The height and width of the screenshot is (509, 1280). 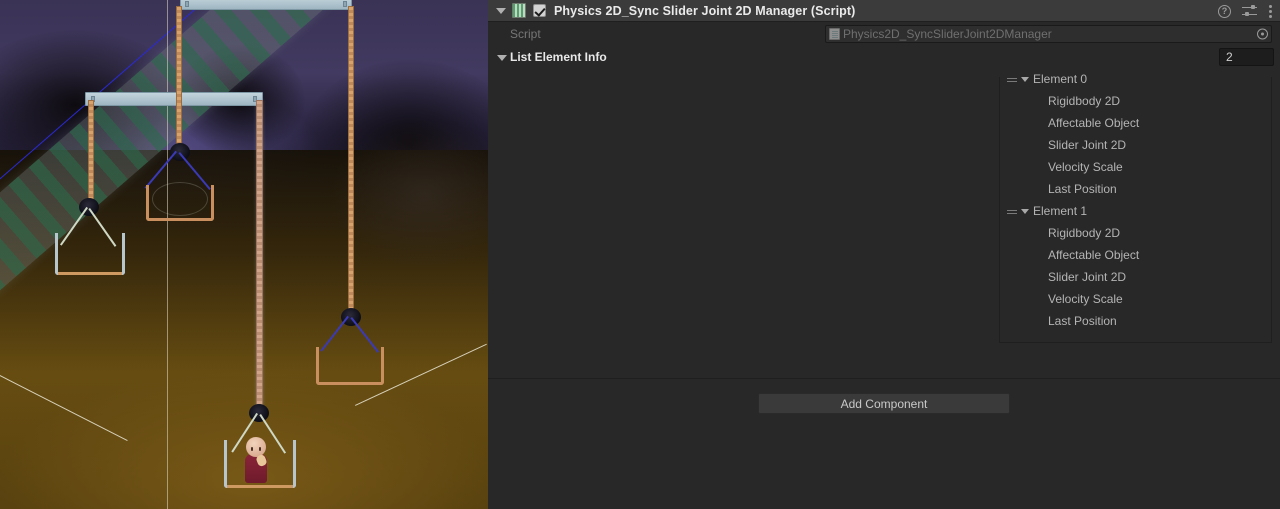 I want to click on script-label: Script, so click(x=525, y=34).